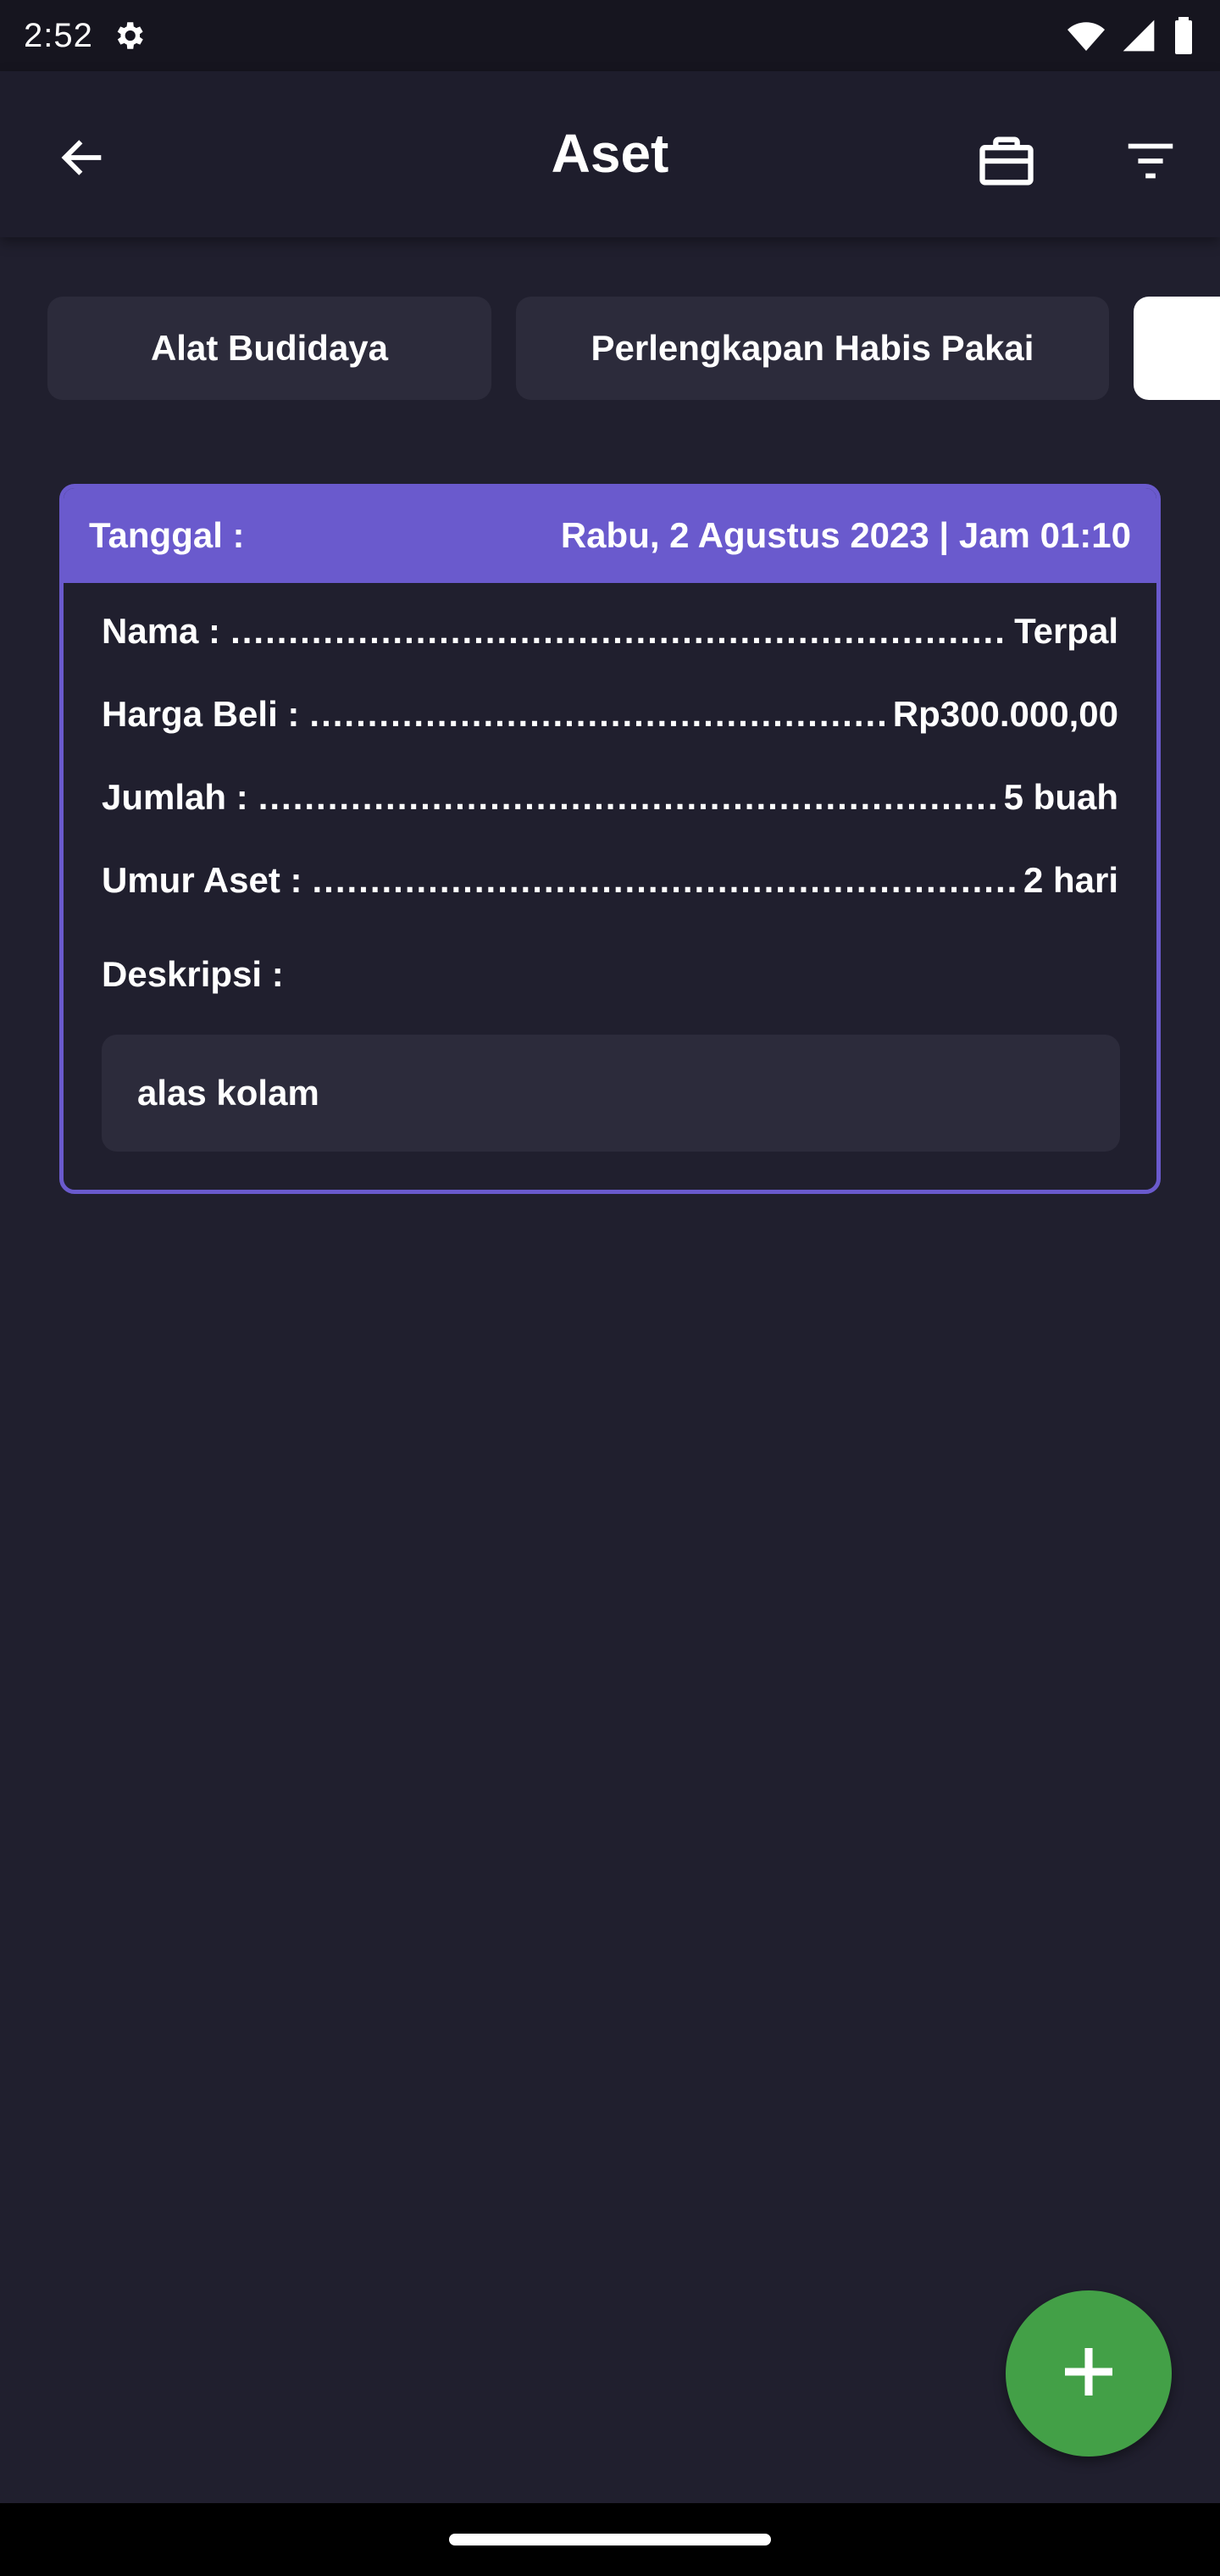 The width and height of the screenshot is (1220, 2576). I want to click on detail-row-umur-aset: Umur Aset : 2 hari, so click(610, 885).